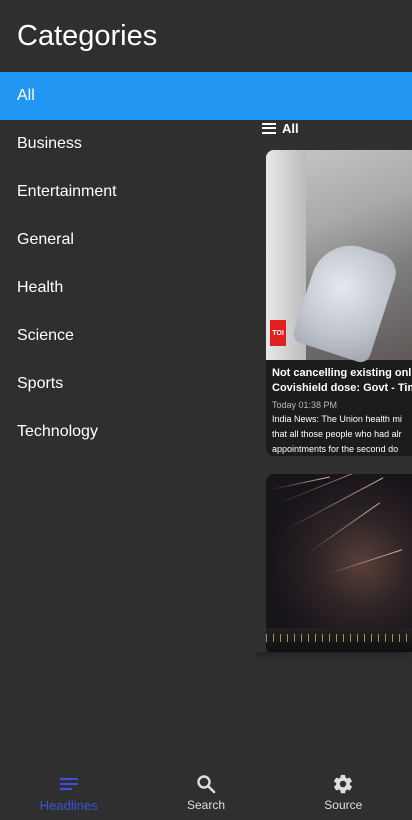 The image size is (412, 820). I want to click on nav-search: Search, so click(205, 790).